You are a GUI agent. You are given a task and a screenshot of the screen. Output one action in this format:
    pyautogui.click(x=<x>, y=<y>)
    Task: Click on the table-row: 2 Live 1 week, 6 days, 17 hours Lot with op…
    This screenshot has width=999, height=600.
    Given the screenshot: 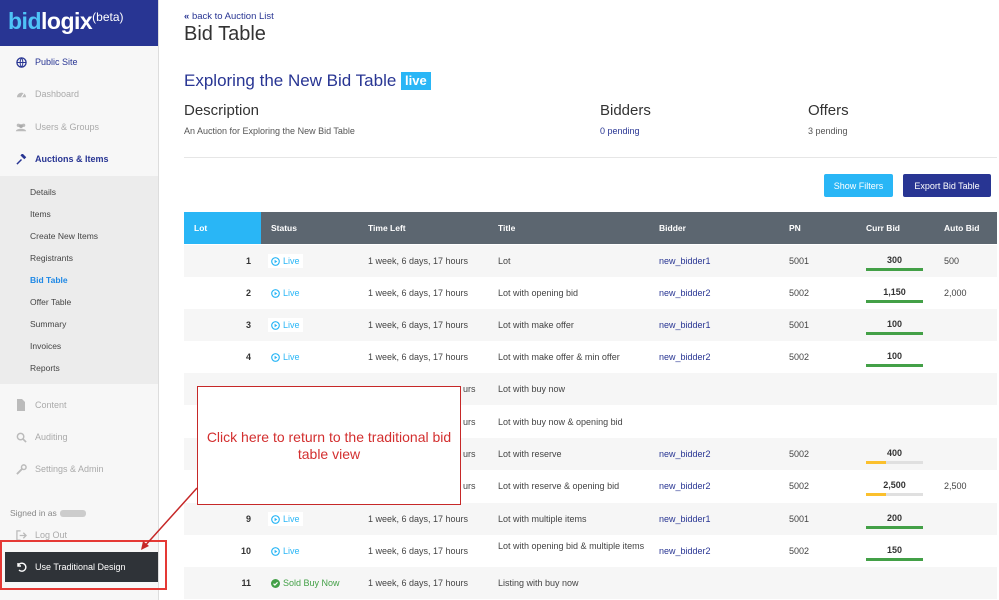 What is the action you would take?
    pyautogui.click(x=590, y=293)
    